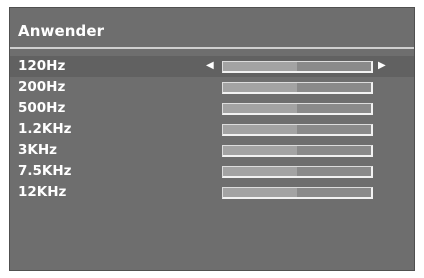 The width and height of the screenshot is (424, 278). I want to click on band-label: 3KHz, so click(38, 150).